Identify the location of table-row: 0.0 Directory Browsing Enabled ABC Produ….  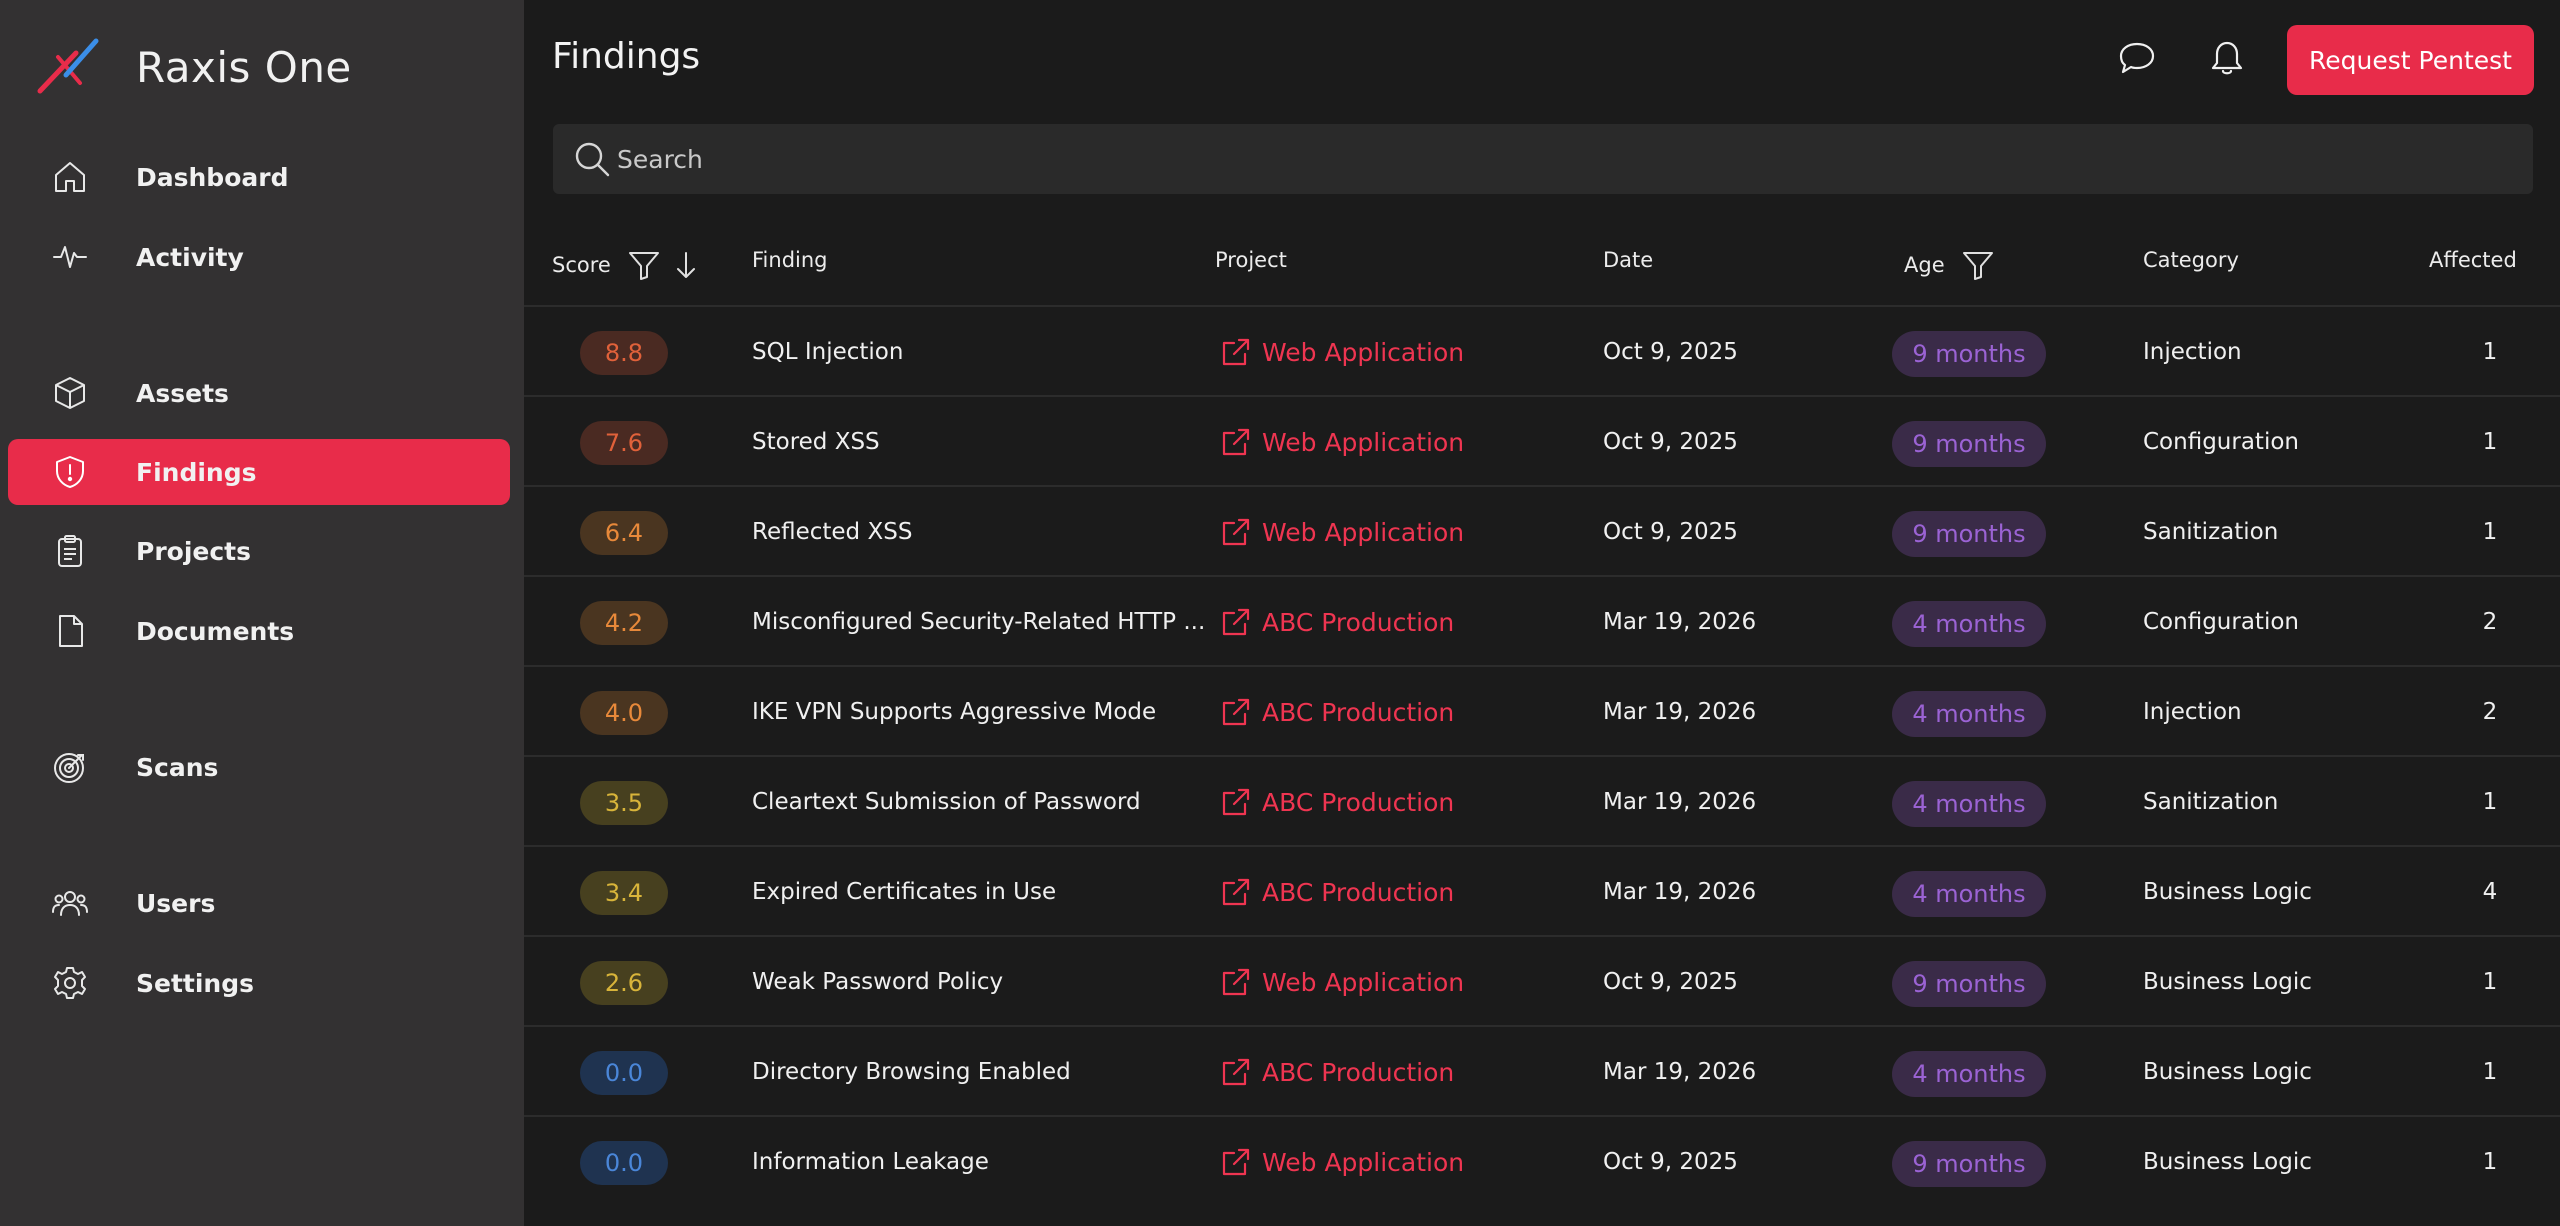
(1542, 1070).